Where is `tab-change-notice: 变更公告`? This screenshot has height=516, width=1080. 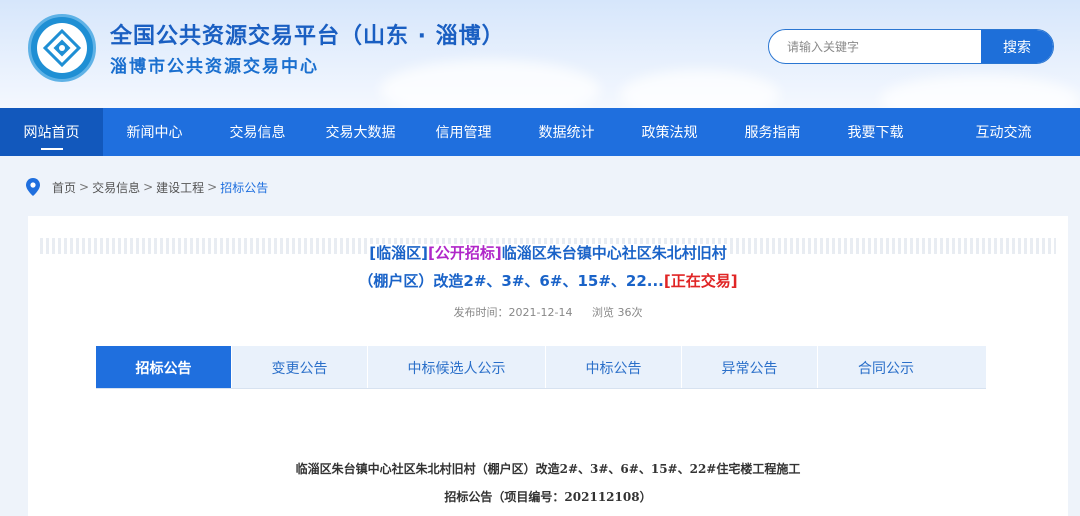 tab-change-notice: 变更公告 is located at coordinates (300, 367).